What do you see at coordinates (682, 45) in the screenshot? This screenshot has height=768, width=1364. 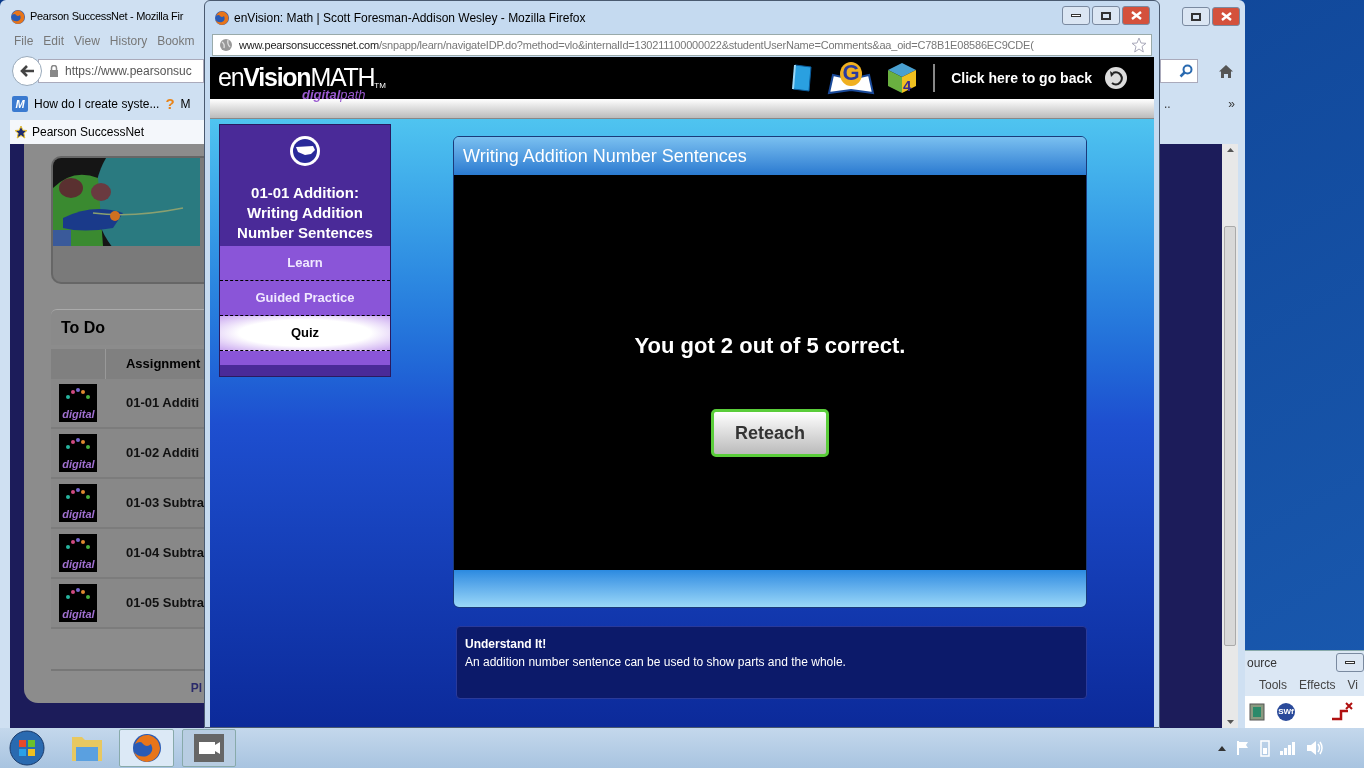 I see `url-field: www.pearsonsuccessnet.com/snpapp/learn/navigateIDP.do?method=vlo&internalId=130211100000022&studentUserName=Comments&aa_oid=C78B1E08586EC9CDE(` at bounding box center [682, 45].